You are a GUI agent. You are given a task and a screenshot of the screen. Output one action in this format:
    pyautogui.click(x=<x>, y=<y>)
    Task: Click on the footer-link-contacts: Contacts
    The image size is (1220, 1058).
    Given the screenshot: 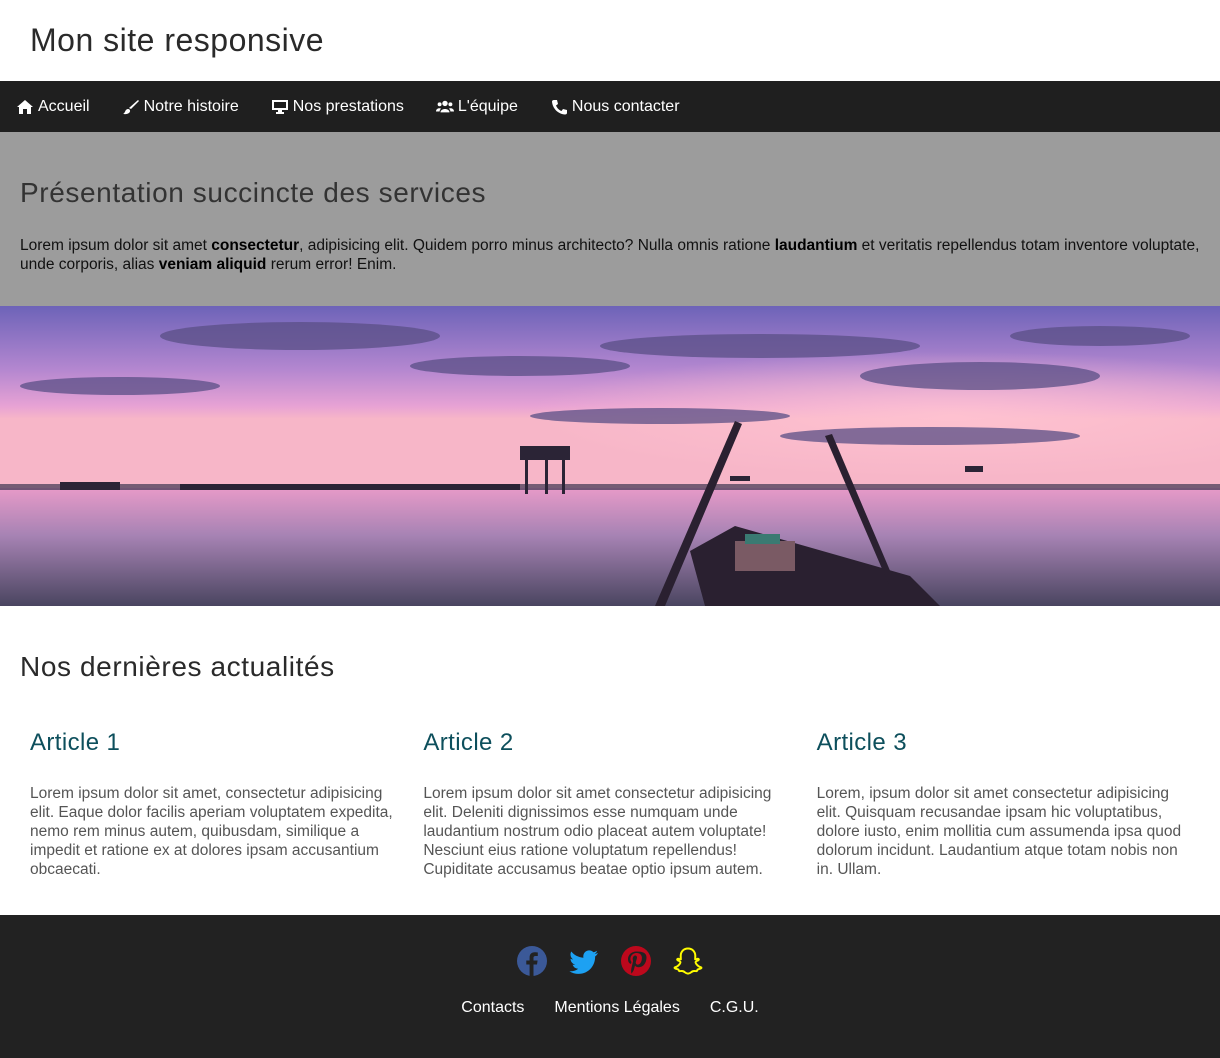 What is the action you would take?
    pyautogui.click(x=492, y=1008)
    